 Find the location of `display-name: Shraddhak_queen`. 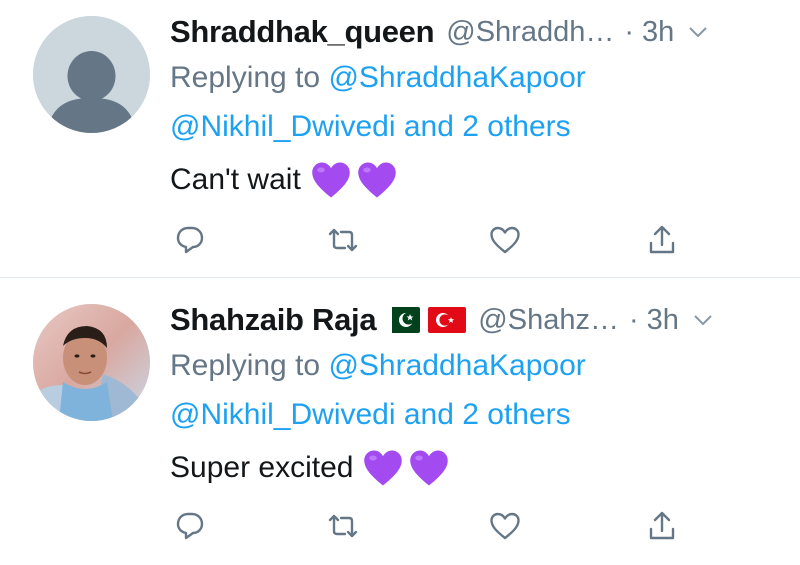

display-name: Shraddhak_queen is located at coordinates (302, 32).